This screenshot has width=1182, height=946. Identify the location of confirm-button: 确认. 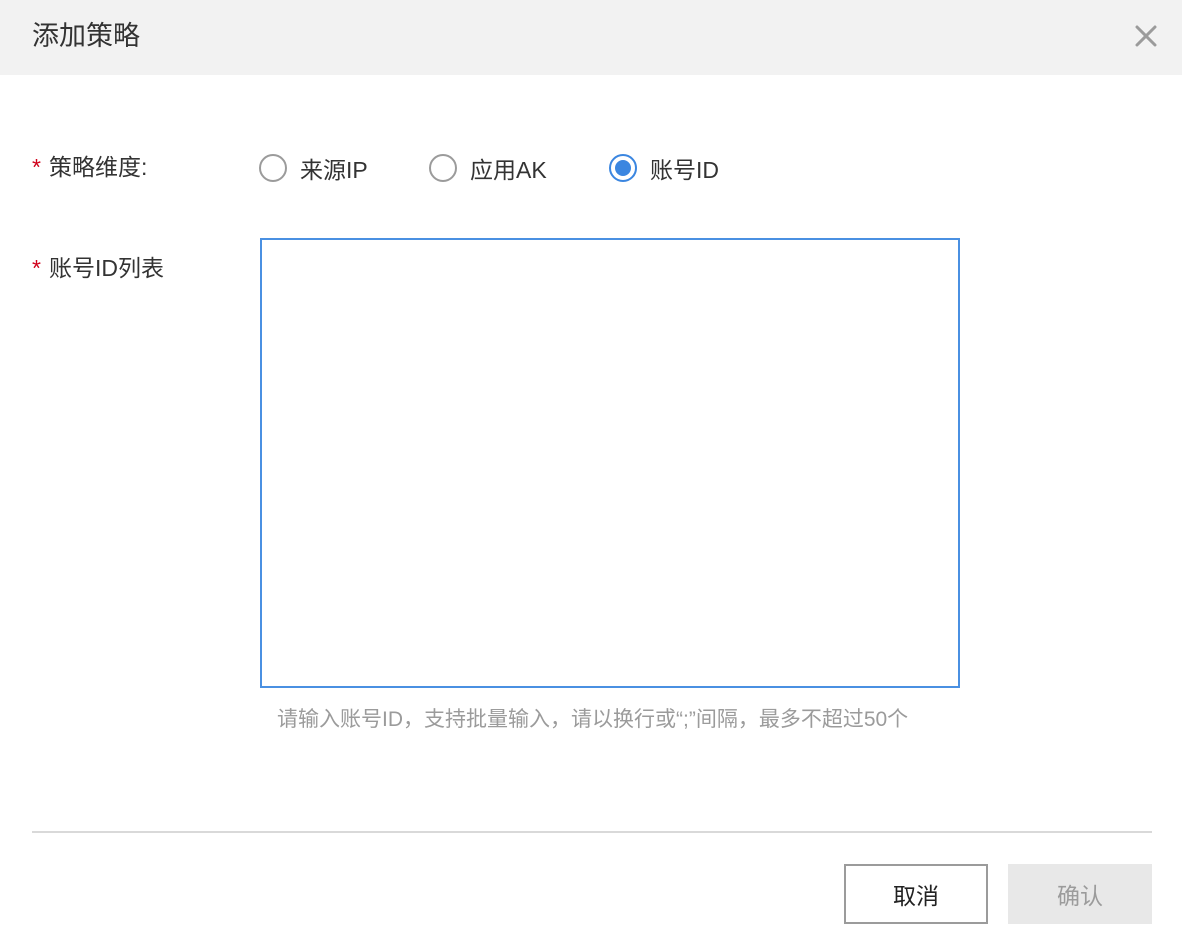
(1080, 894).